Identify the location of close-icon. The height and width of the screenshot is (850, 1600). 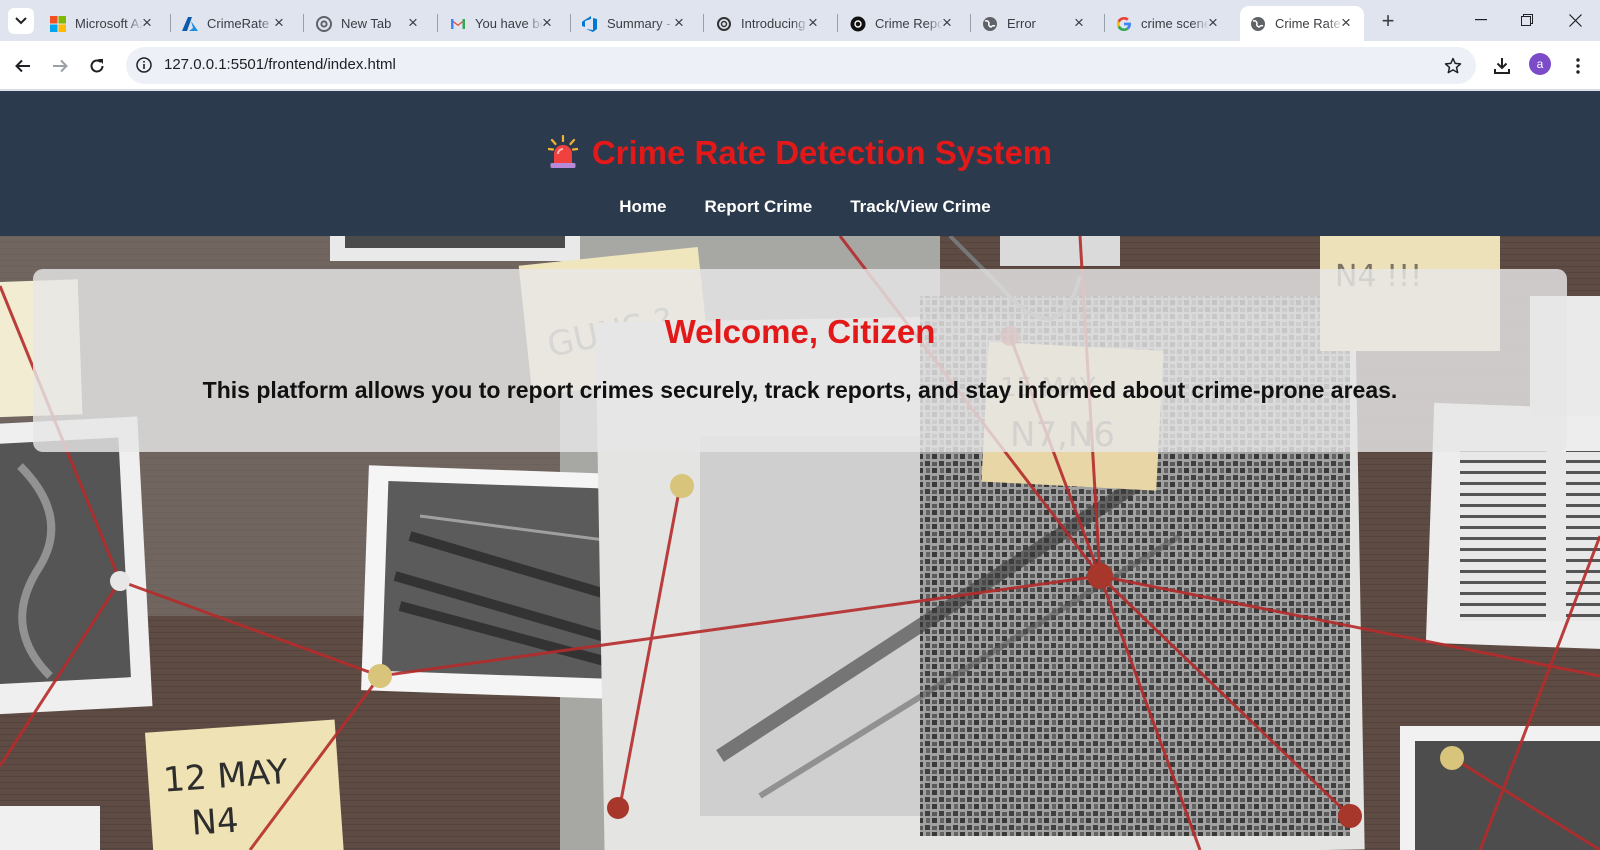
(1575, 20).